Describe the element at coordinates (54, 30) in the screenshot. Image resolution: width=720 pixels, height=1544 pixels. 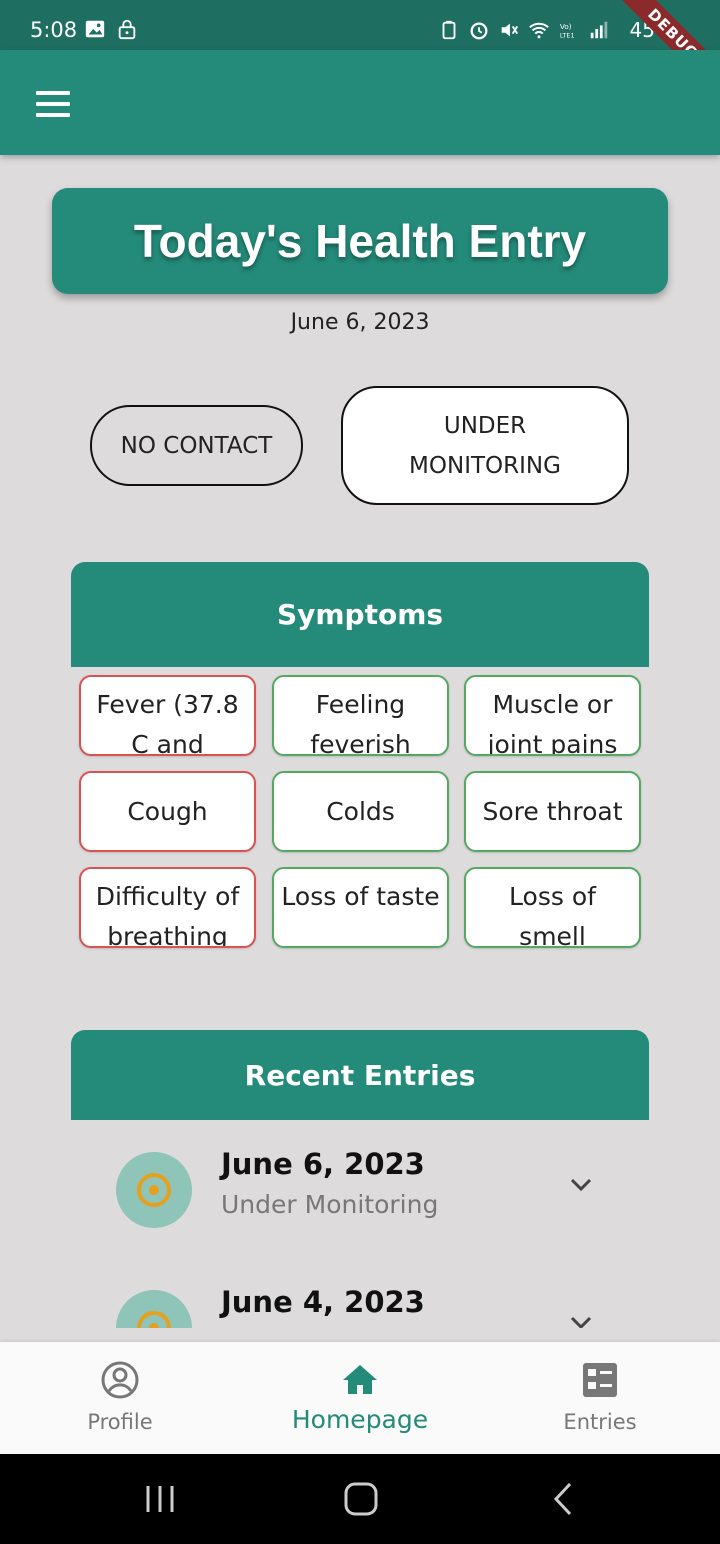
I see `status-time: 5:08` at that location.